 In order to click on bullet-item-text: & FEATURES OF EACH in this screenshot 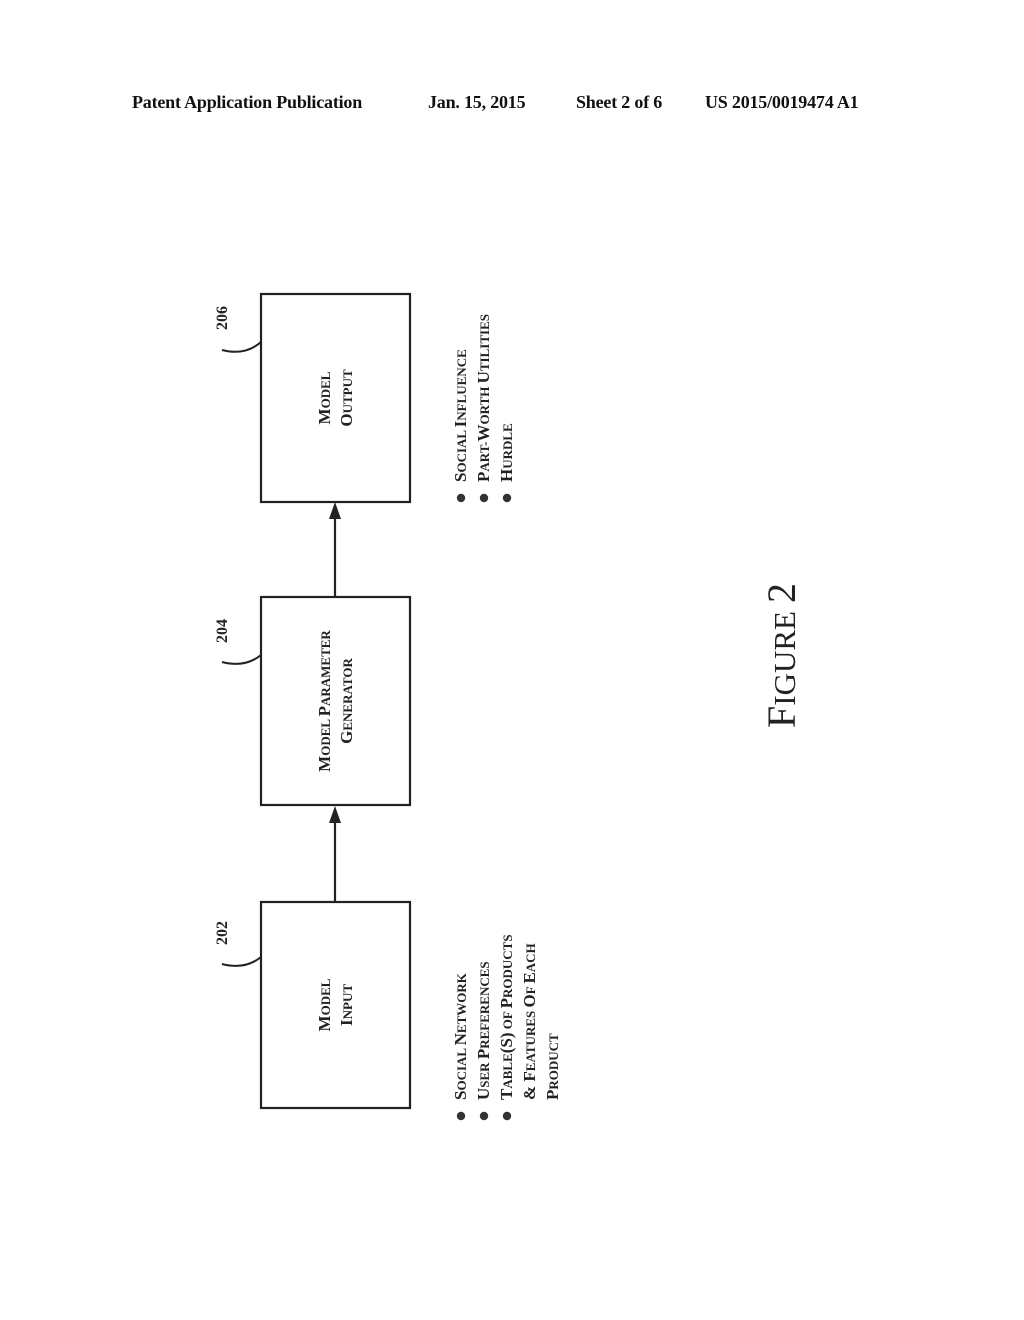, I will do `click(529, 1021)`.